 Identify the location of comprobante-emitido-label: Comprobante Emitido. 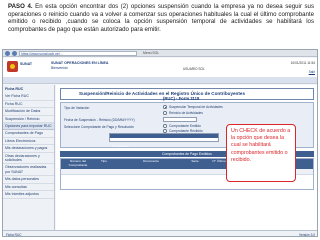
(185, 126).